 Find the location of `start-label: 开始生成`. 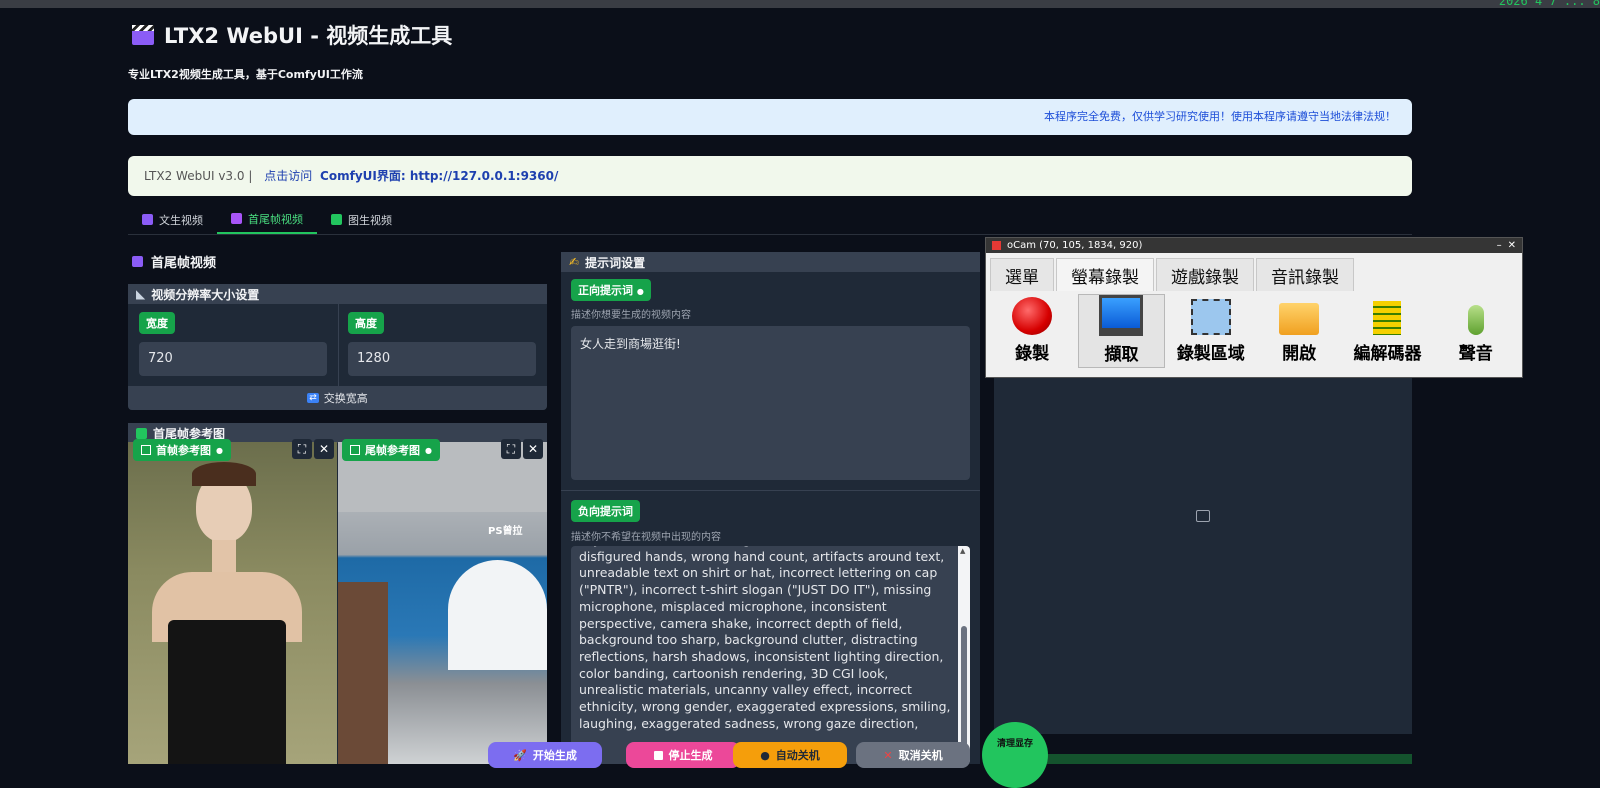

start-label: 开始生成 is located at coordinates (554, 755).